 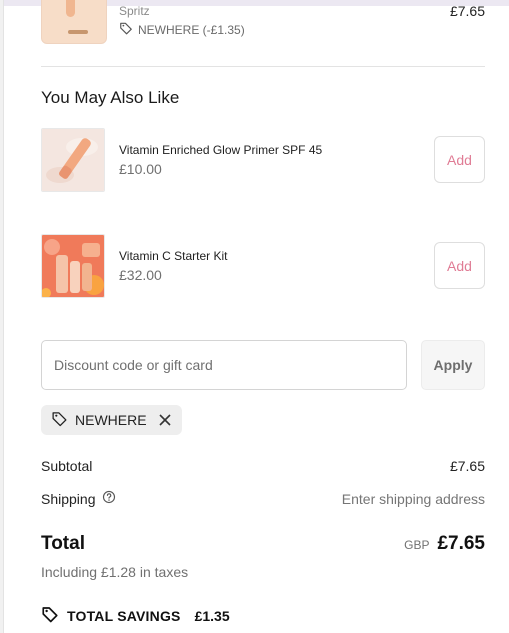 What do you see at coordinates (74, 22) in the screenshot?
I see `line-item-thumbnail` at bounding box center [74, 22].